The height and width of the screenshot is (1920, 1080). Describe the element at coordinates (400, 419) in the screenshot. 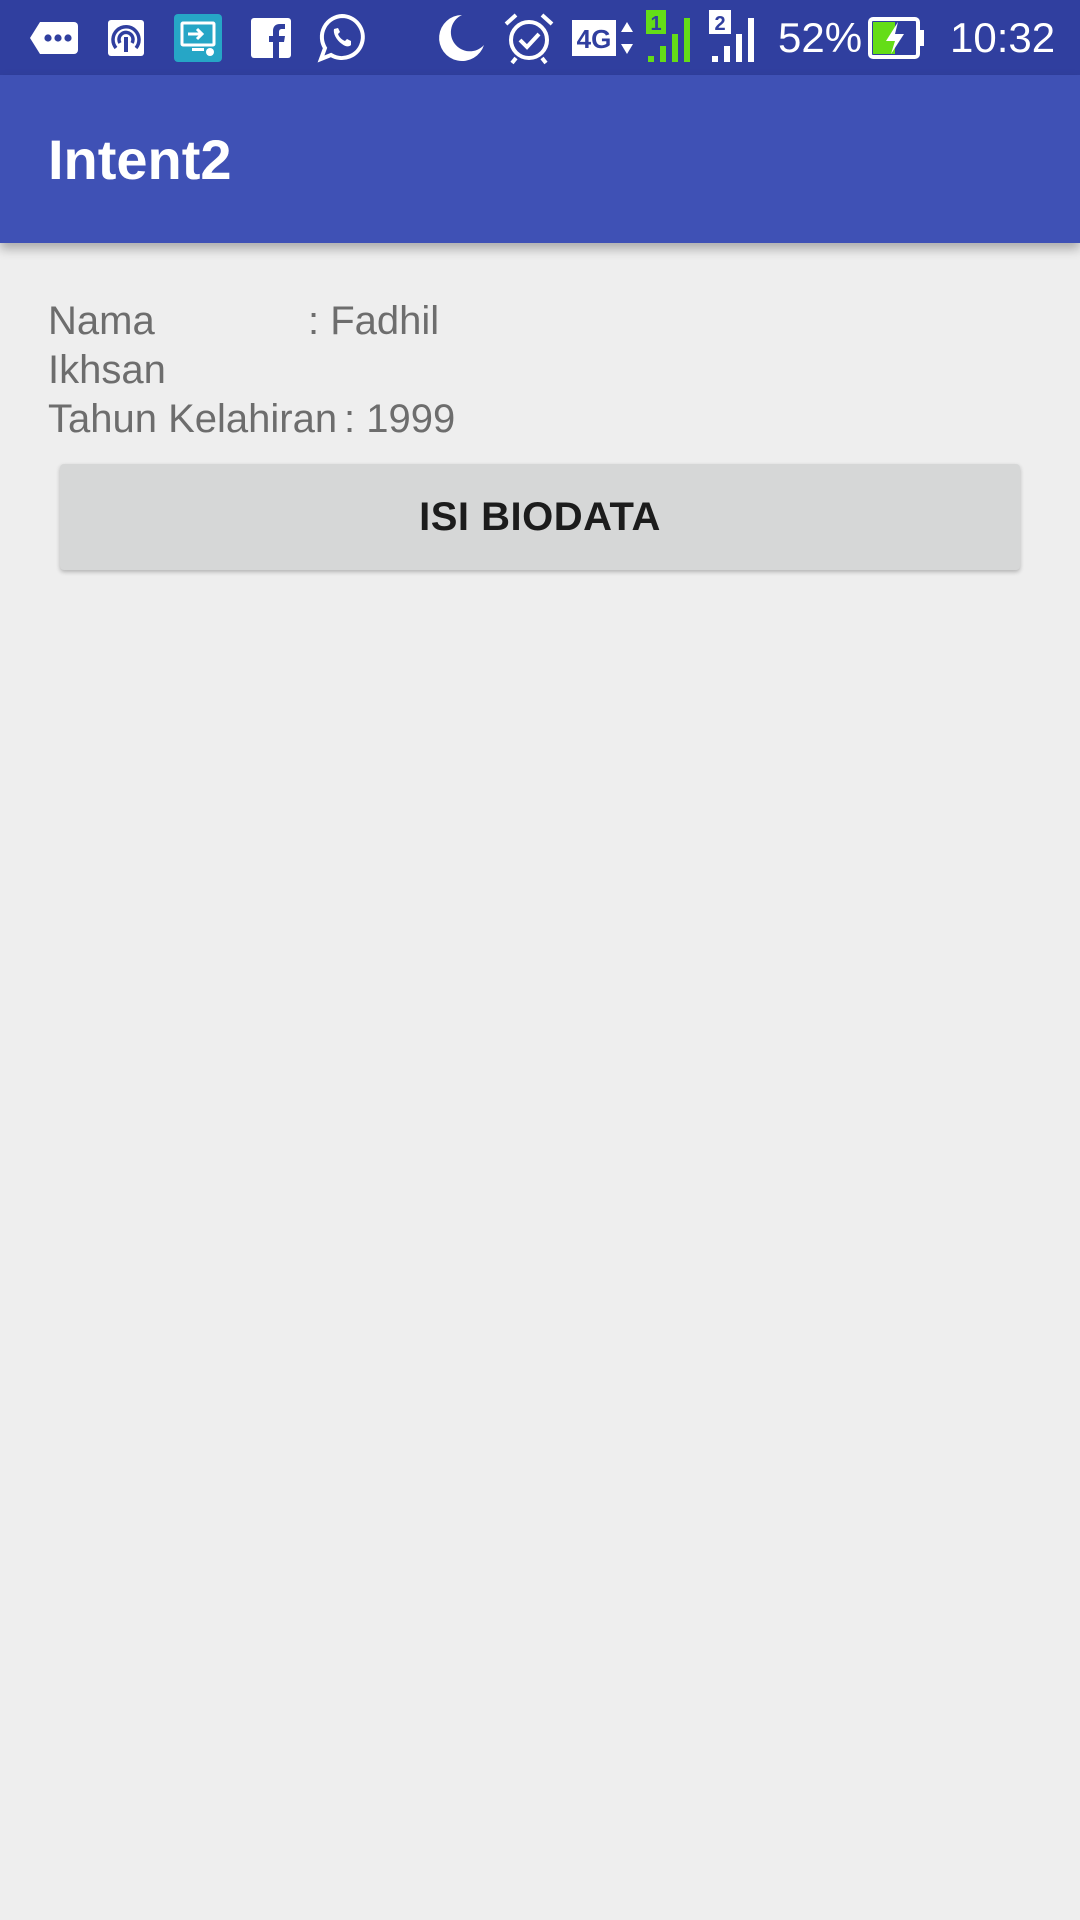

I see `tahun-kelahiran-value: : 1999` at that location.